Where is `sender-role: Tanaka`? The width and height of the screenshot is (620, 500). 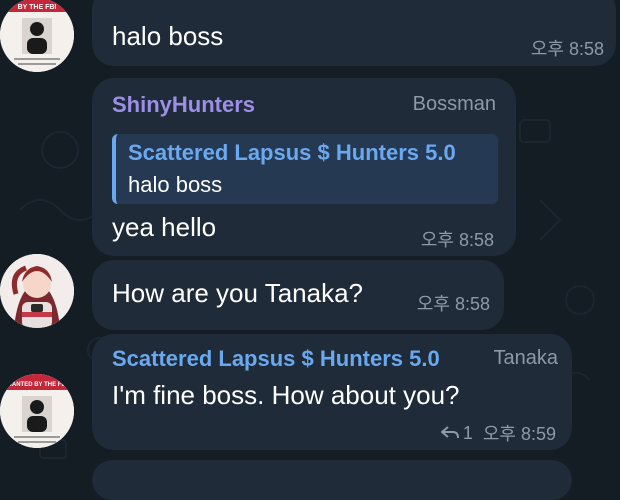
sender-role: Tanaka is located at coordinates (526, 358).